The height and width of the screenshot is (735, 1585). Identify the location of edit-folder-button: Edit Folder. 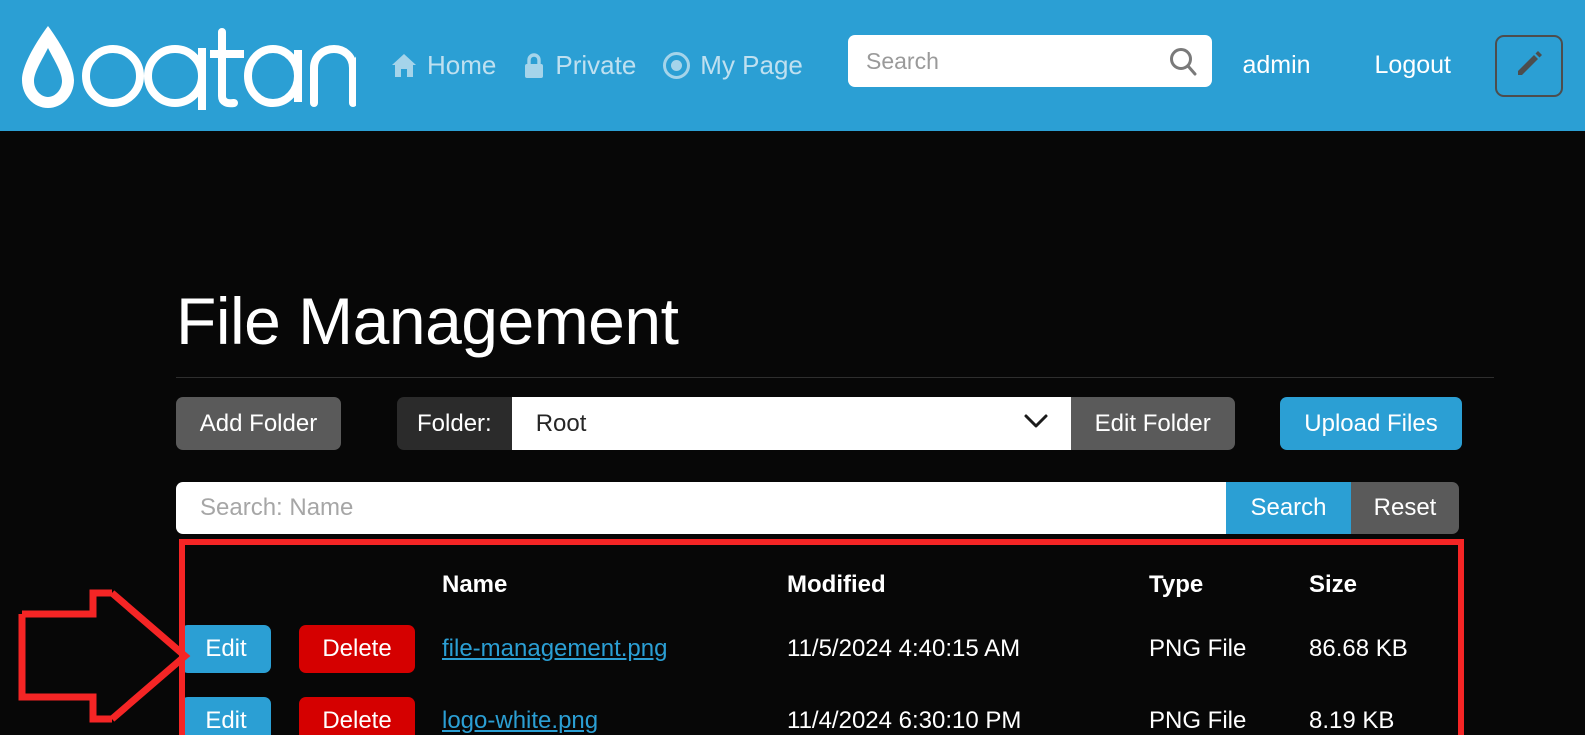
(1152, 423).